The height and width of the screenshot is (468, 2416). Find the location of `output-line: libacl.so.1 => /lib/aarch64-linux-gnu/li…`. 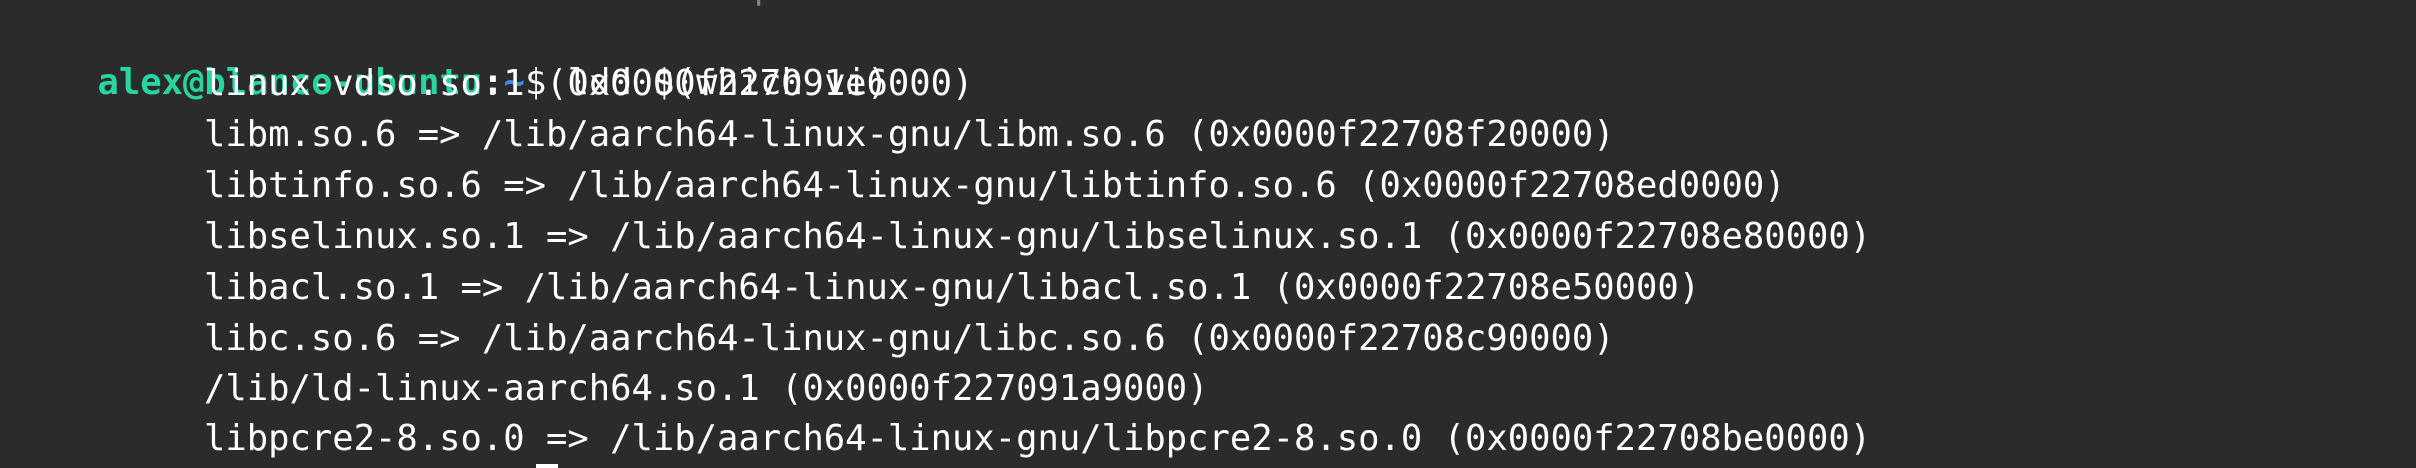

output-line: libacl.so.1 => /lib/aarch64-linux-gnu/li… is located at coordinates (952, 287).